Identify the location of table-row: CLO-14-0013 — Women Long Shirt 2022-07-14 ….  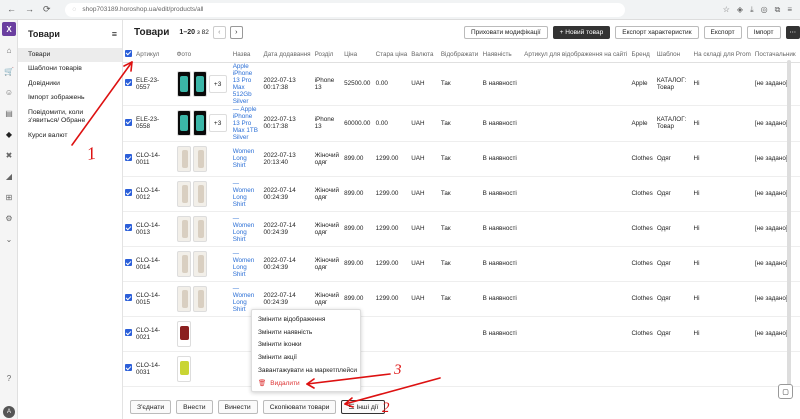
(461, 229).